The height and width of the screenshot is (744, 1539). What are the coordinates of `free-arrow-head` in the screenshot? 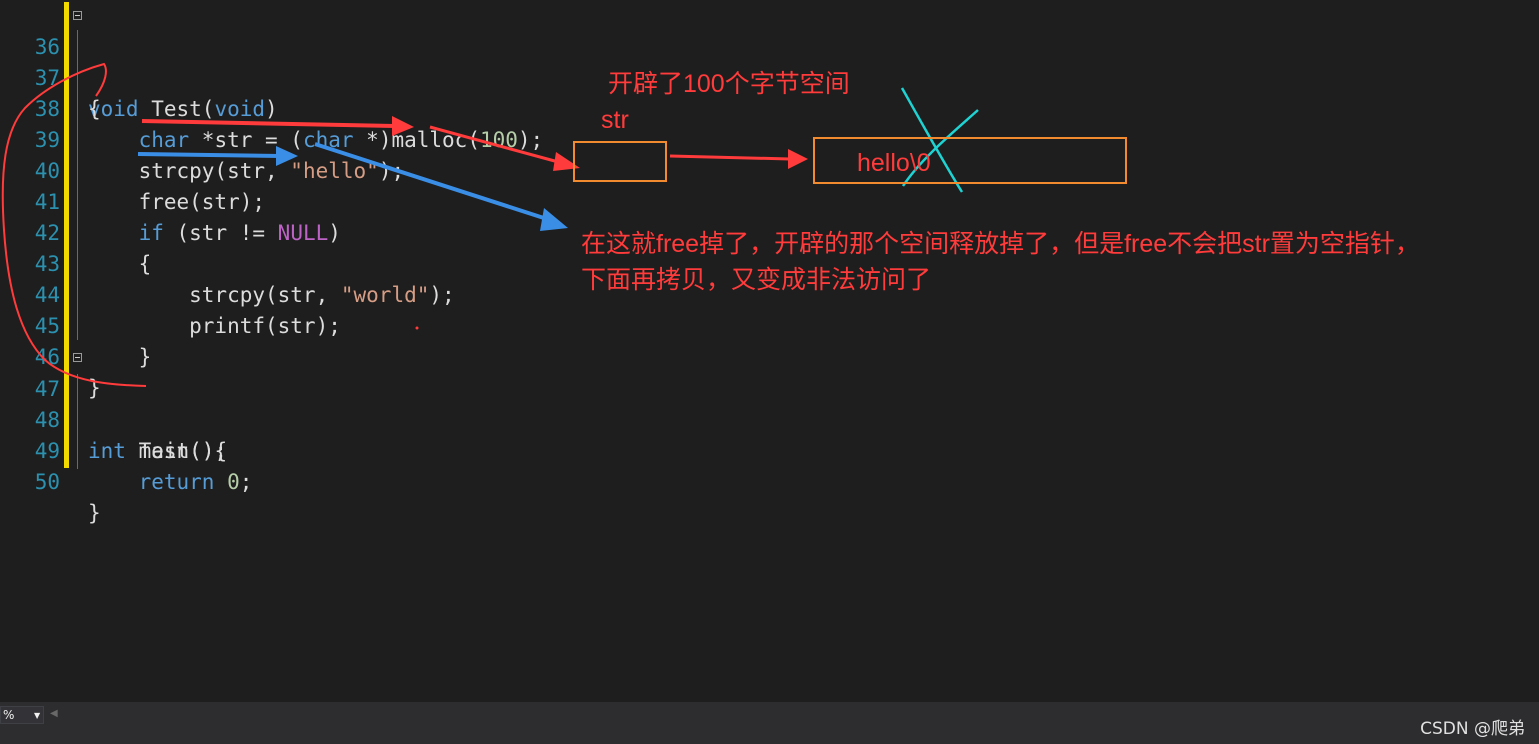 It's located at (287, 156).